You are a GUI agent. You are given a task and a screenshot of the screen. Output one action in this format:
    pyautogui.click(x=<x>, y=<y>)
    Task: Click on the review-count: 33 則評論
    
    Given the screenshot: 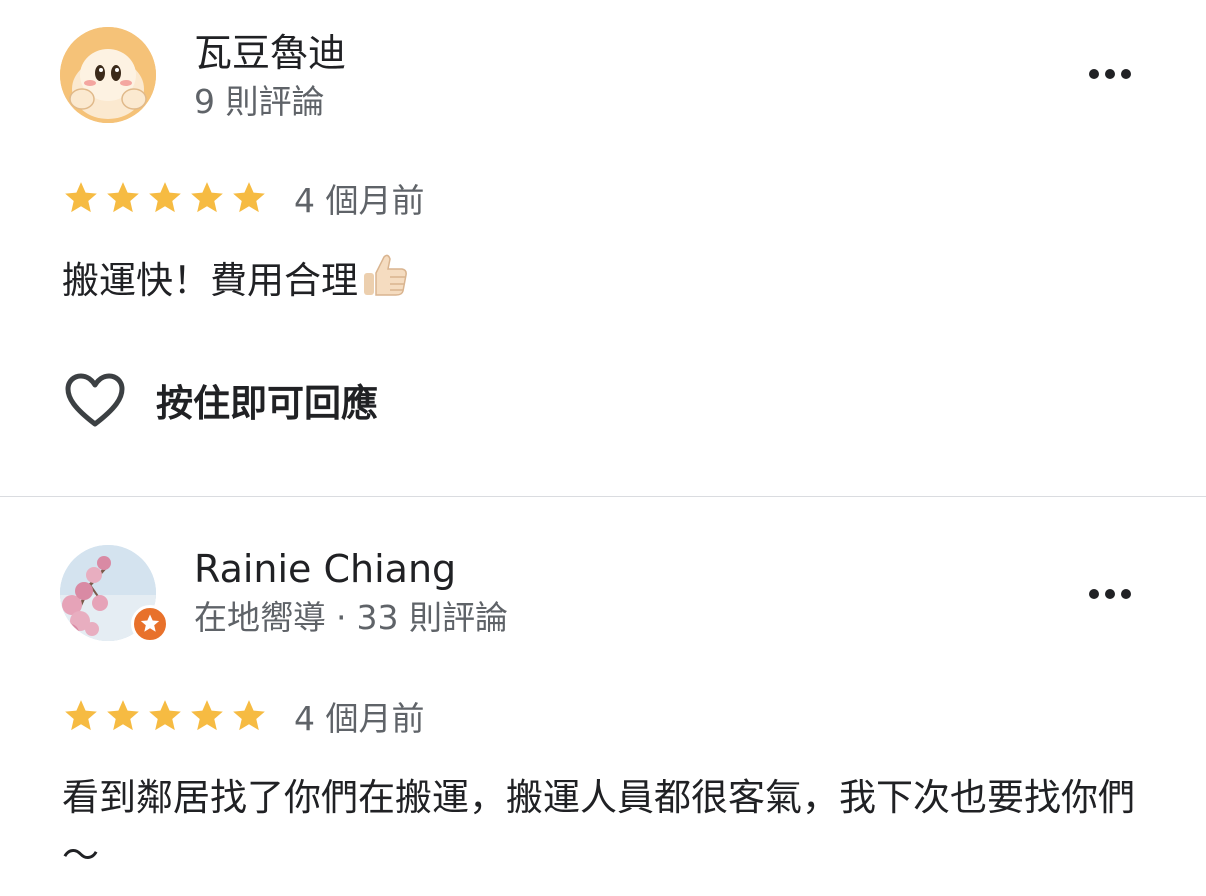 What is the action you would take?
    pyautogui.click(x=432, y=617)
    